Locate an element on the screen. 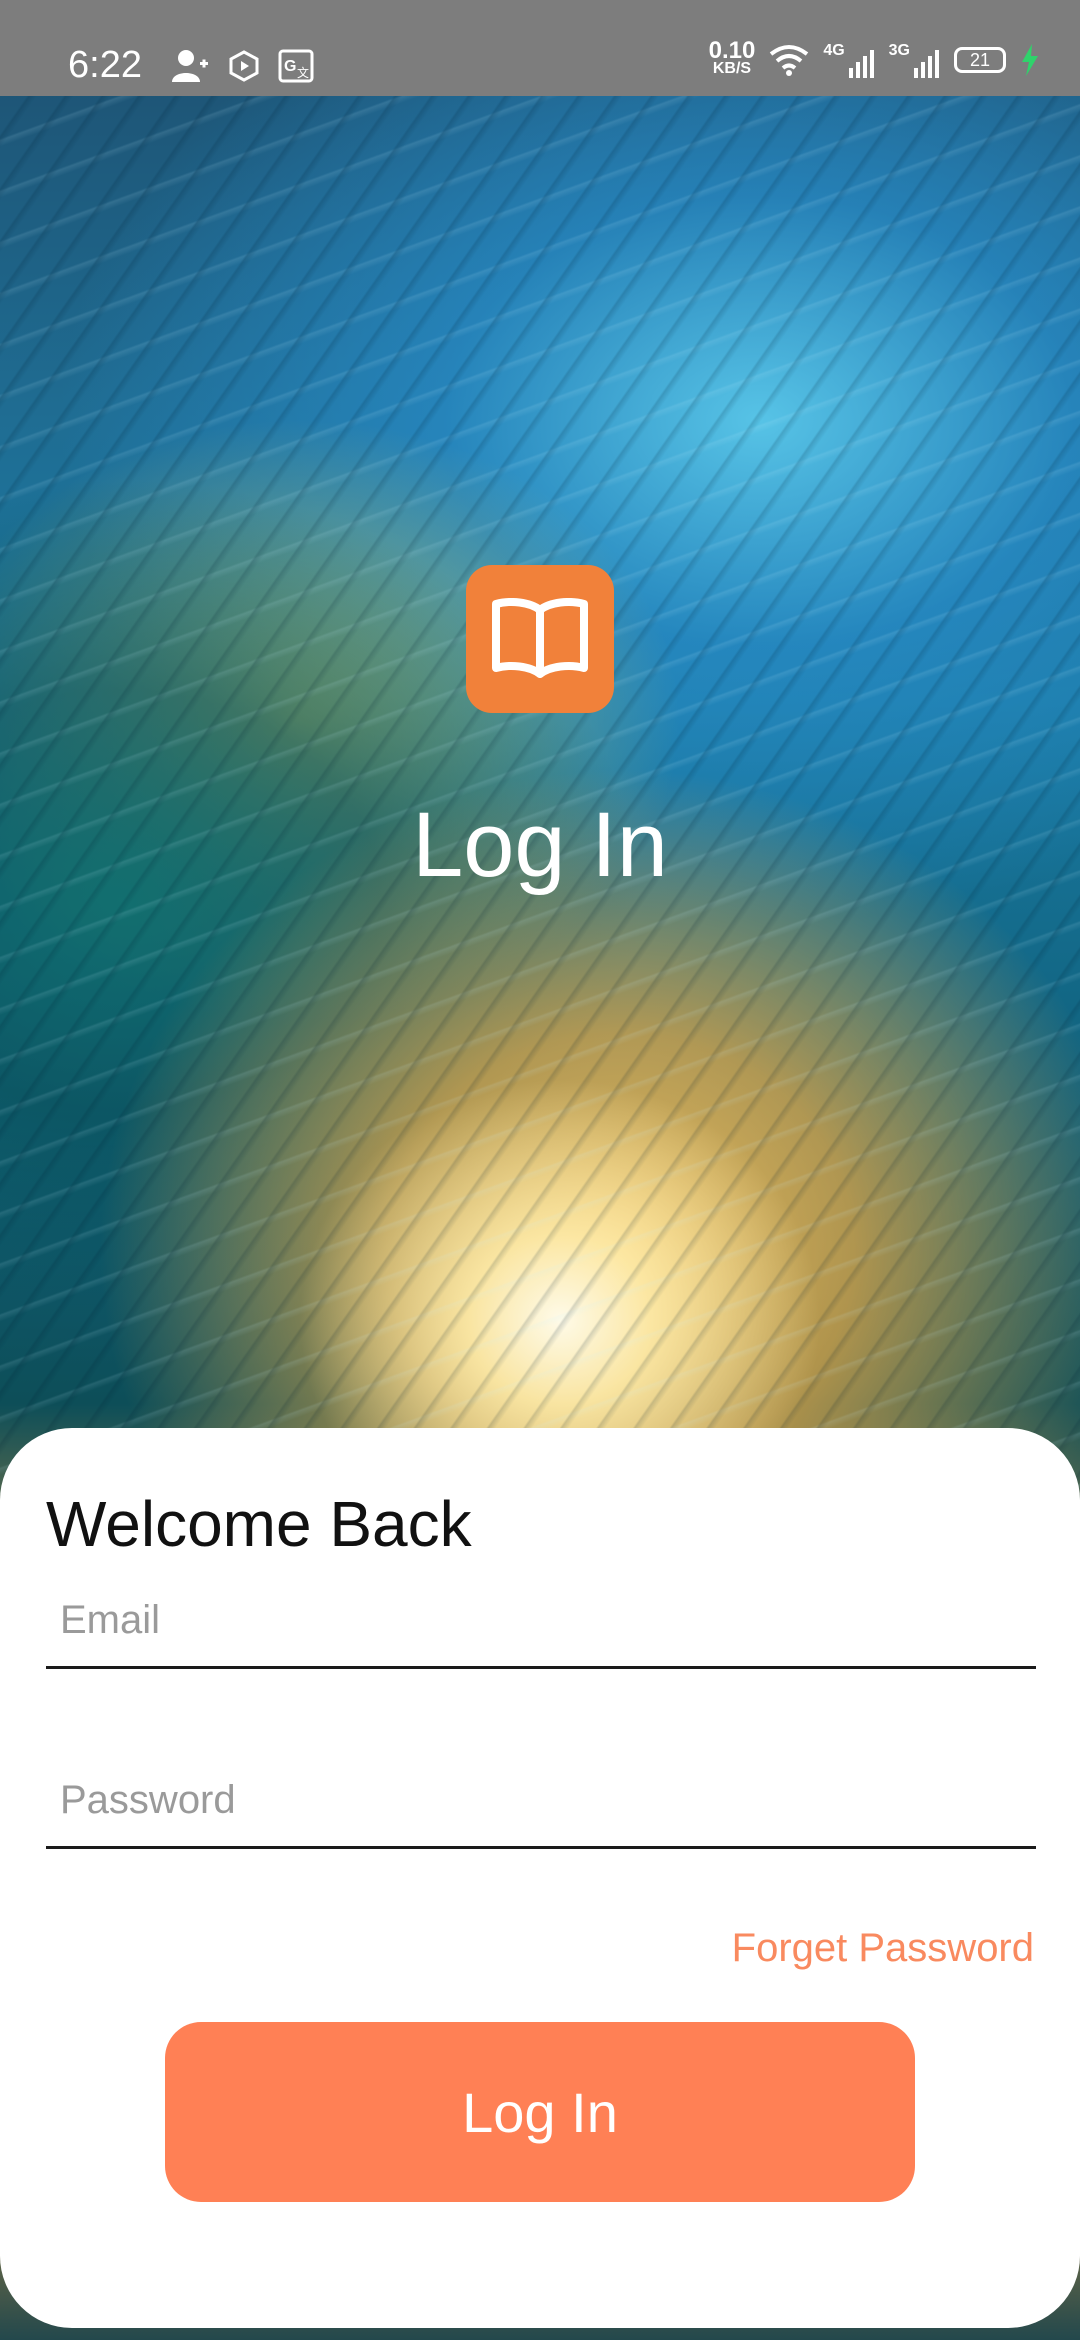 The image size is (1080, 2340). hexagon-play-icon is located at coordinates (244, 66).